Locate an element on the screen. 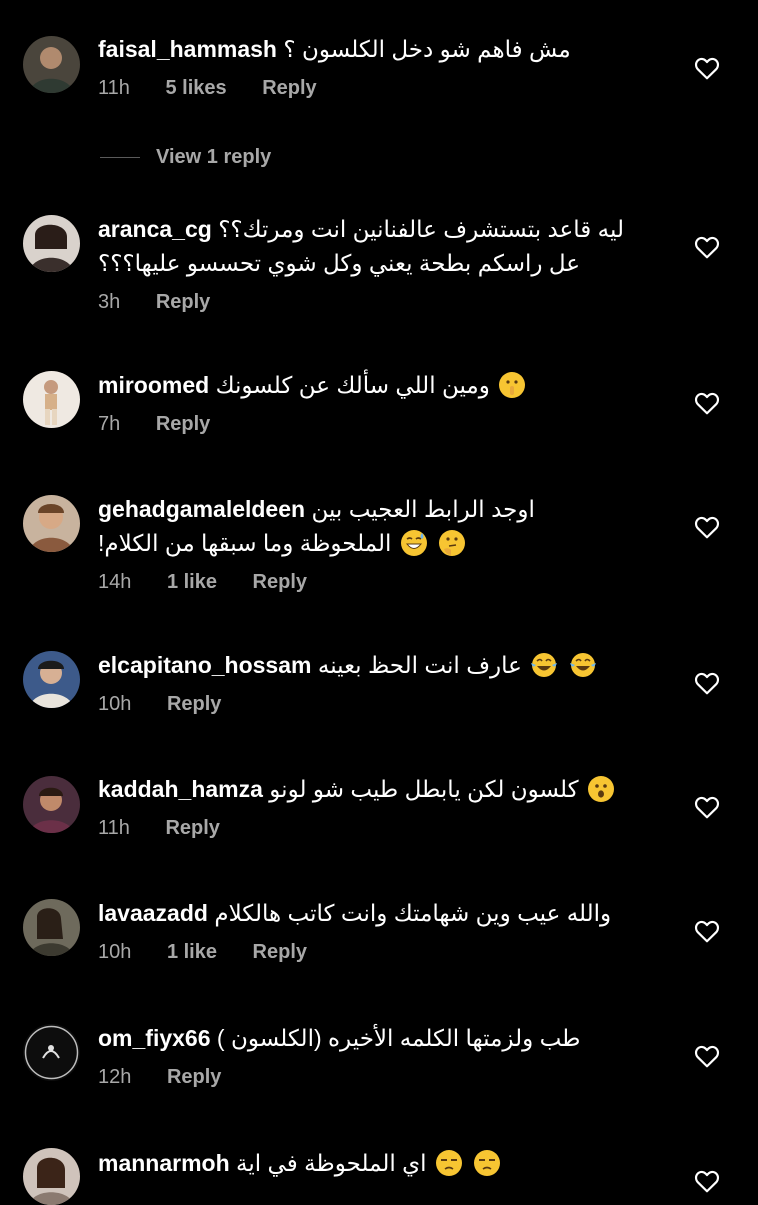 The image size is (758, 1205). username: om_fiyx66 is located at coordinates (154, 1038).